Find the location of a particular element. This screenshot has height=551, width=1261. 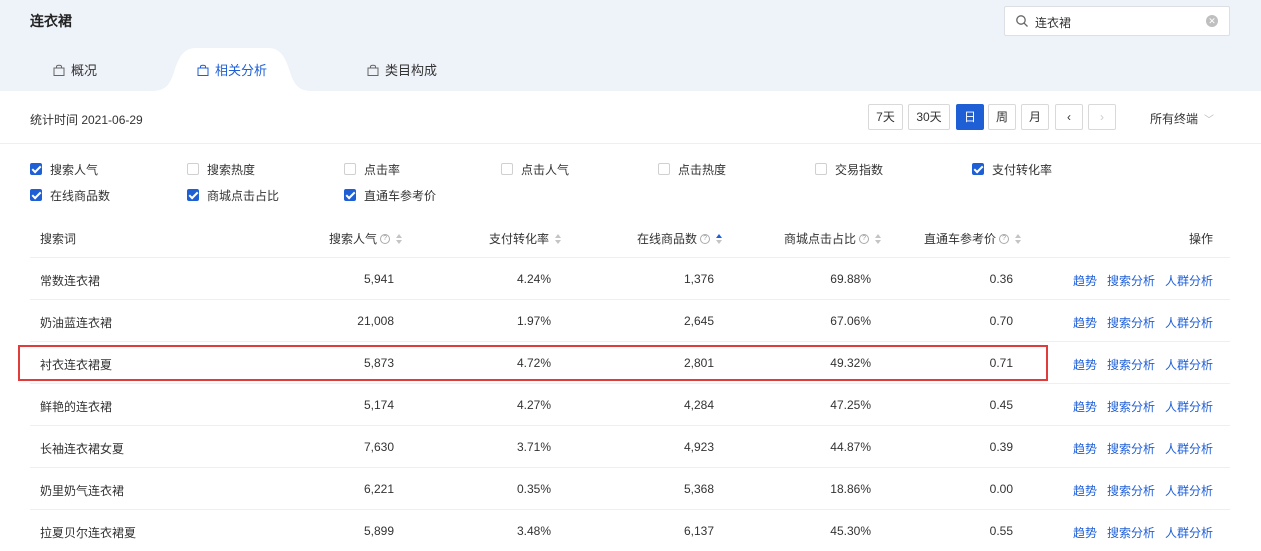

column-header-pay-conversion: 支付转化率 is located at coordinates (525, 238).